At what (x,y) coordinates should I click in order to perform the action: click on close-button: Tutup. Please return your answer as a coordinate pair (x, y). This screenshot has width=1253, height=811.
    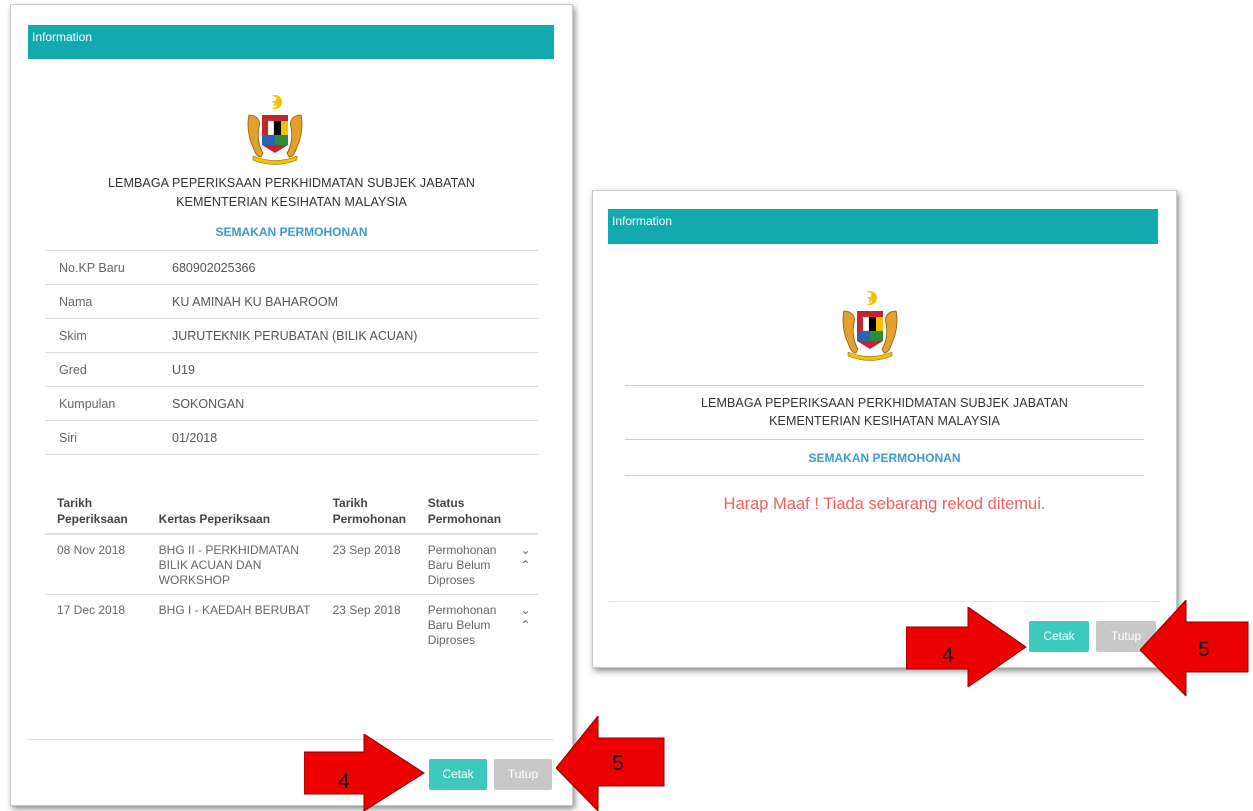
    Looking at the image, I should click on (523, 774).